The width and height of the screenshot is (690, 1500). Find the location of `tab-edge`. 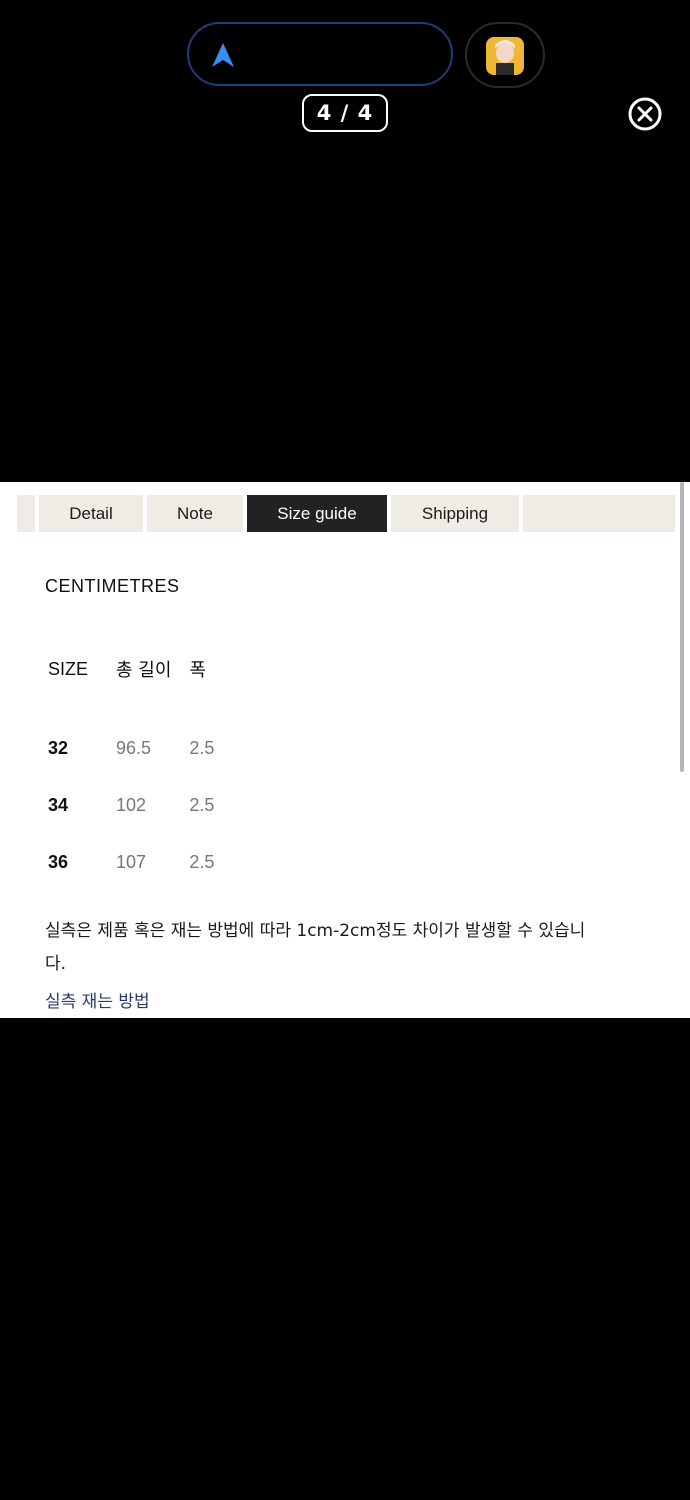

tab-edge is located at coordinates (26, 513).